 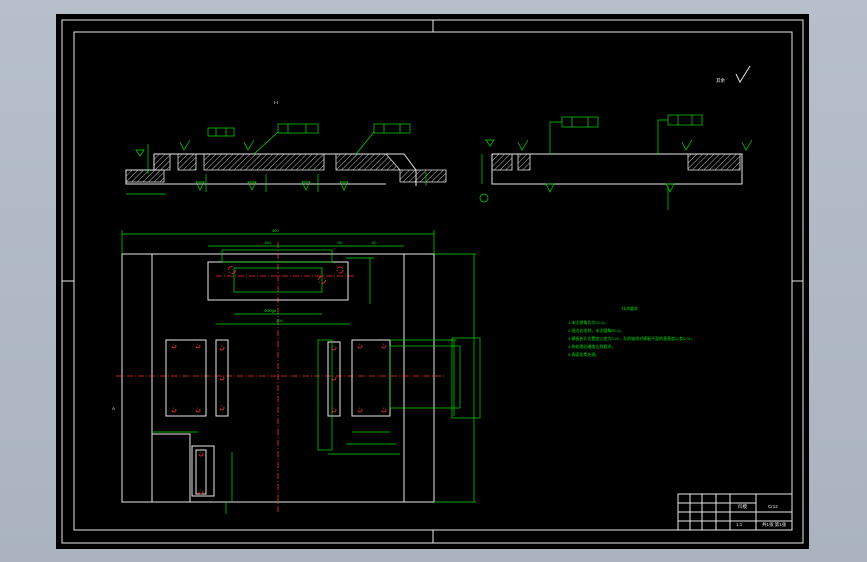 What do you see at coordinates (739, 524) in the screenshot?
I see `title-block-scale: 1:1` at bounding box center [739, 524].